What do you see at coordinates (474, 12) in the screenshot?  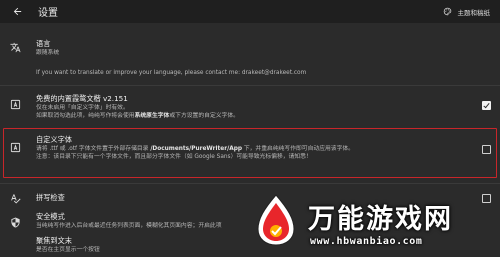 I see `theme-and-paper-label: 主题和稿纸` at bounding box center [474, 12].